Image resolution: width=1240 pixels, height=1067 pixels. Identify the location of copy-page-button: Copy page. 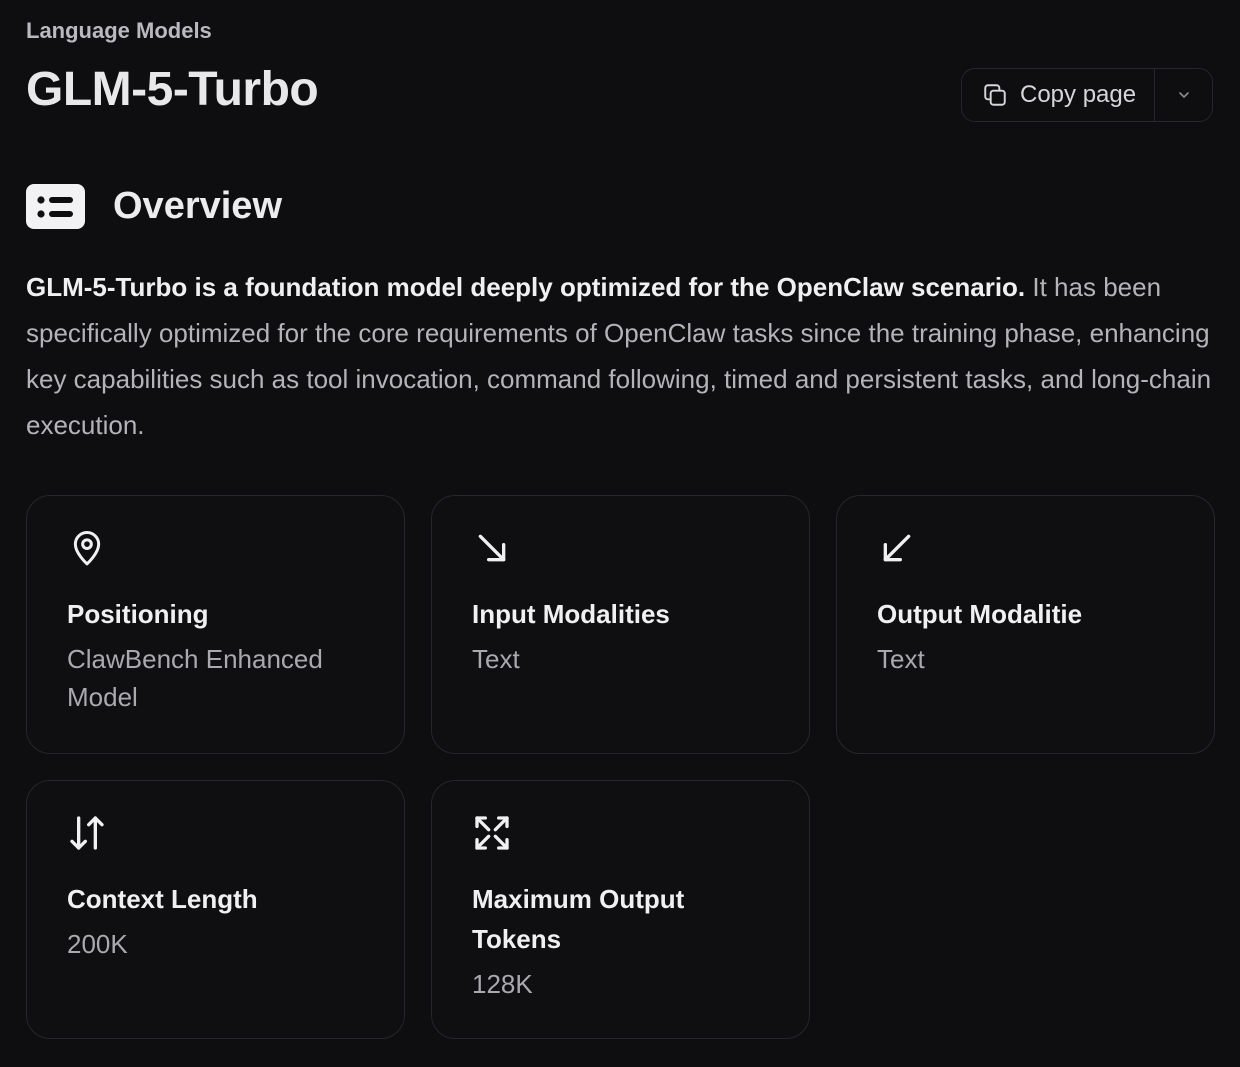
(1059, 95).